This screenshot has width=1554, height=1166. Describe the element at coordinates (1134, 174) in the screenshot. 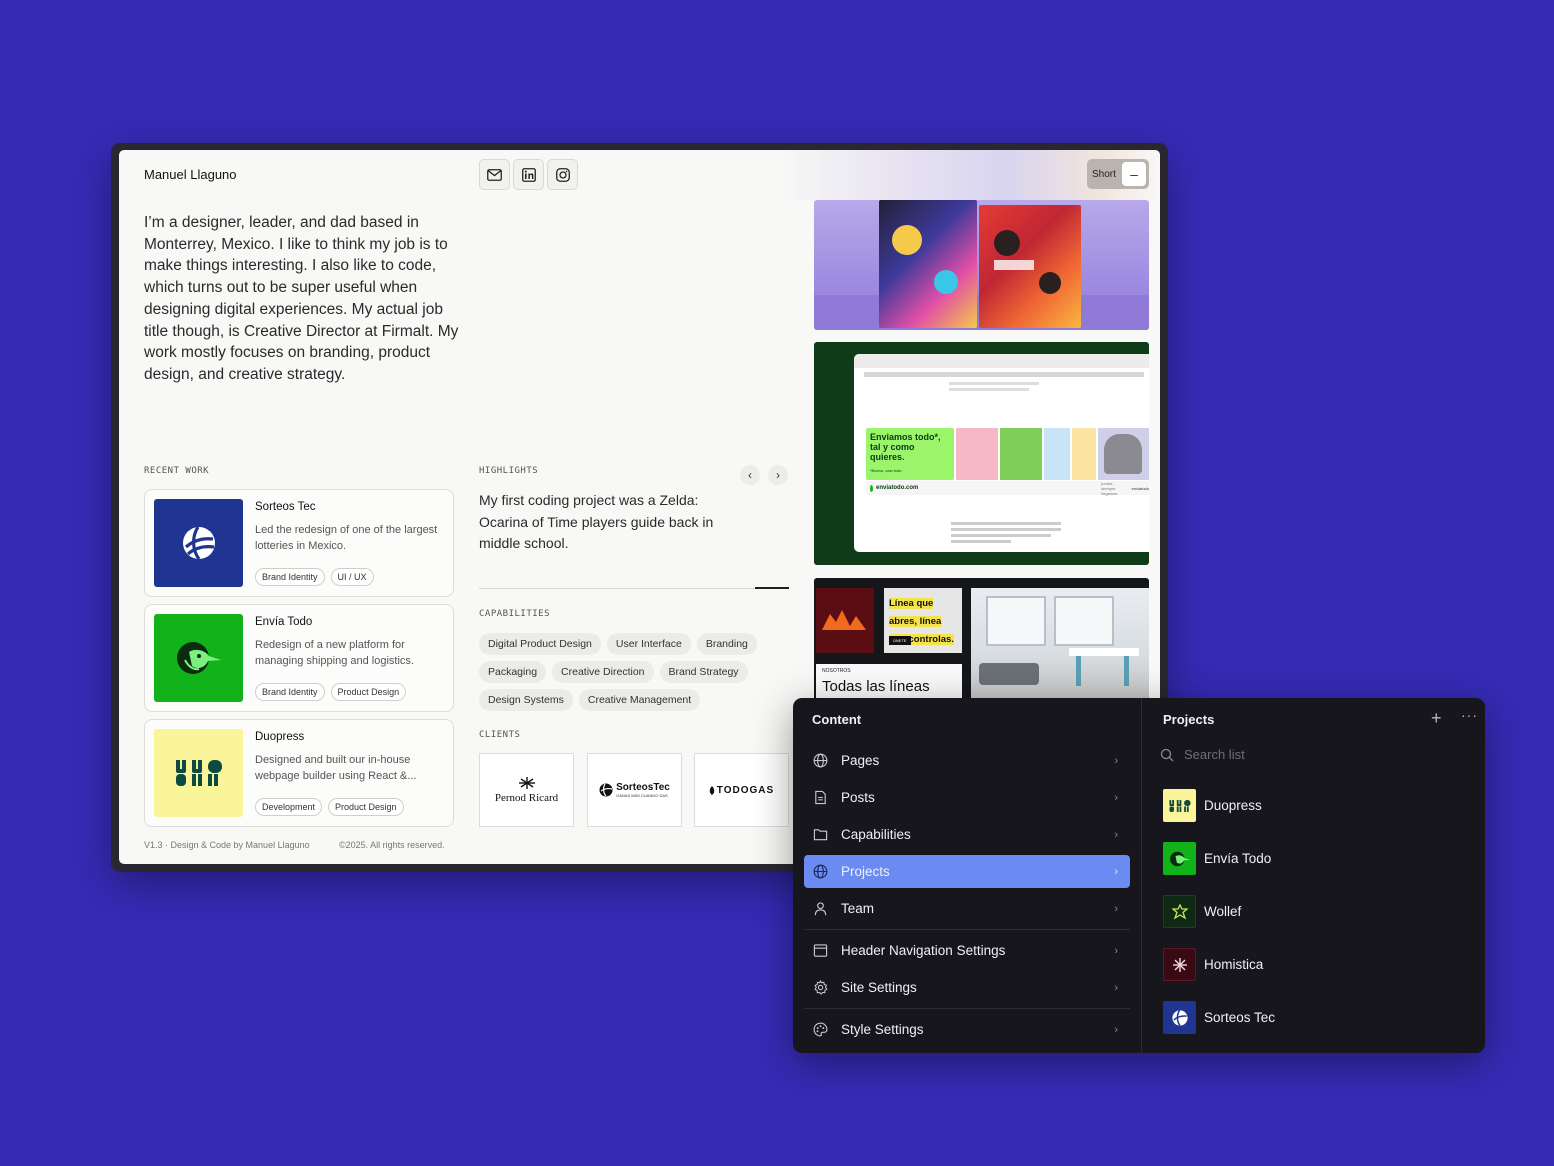

I see `toggle-minus-button: –` at that location.